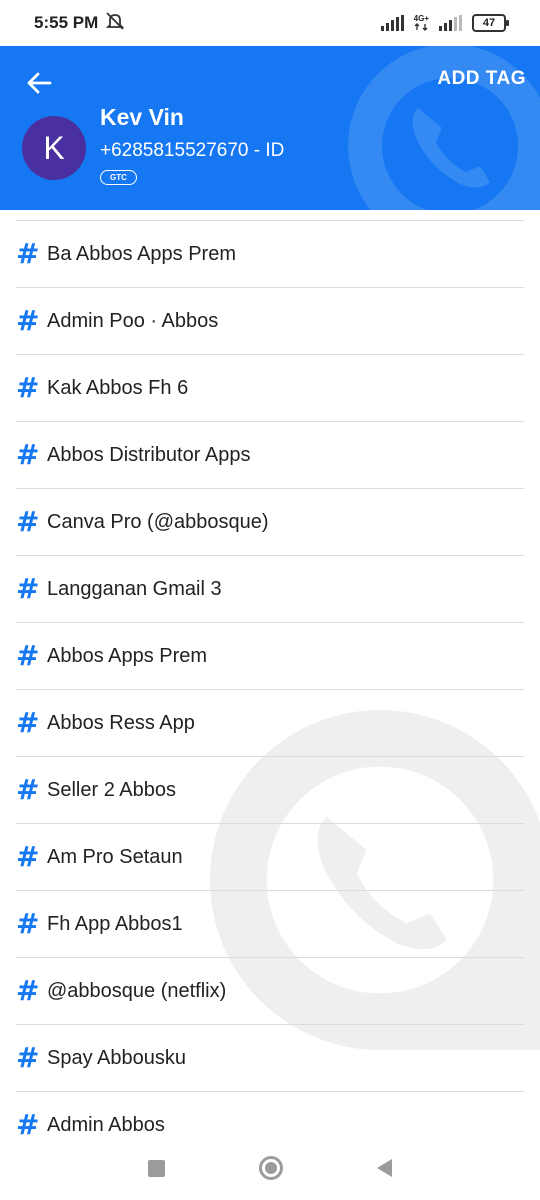 The image size is (540, 1200). Describe the element at coordinates (115, 923) in the screenshot. I see `tag-label: Fh App Abbos1` at that location.